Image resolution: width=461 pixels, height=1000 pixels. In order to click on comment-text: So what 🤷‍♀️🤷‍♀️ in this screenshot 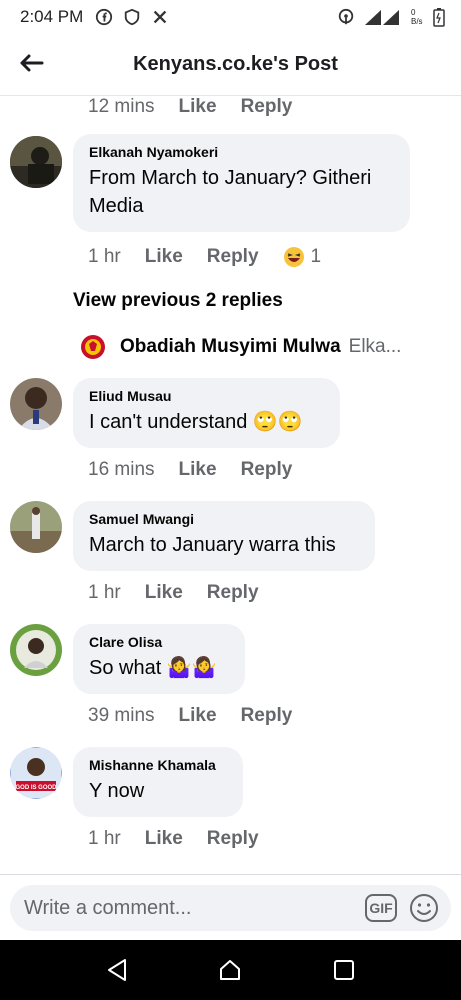, I will do `click(153, 668)`.